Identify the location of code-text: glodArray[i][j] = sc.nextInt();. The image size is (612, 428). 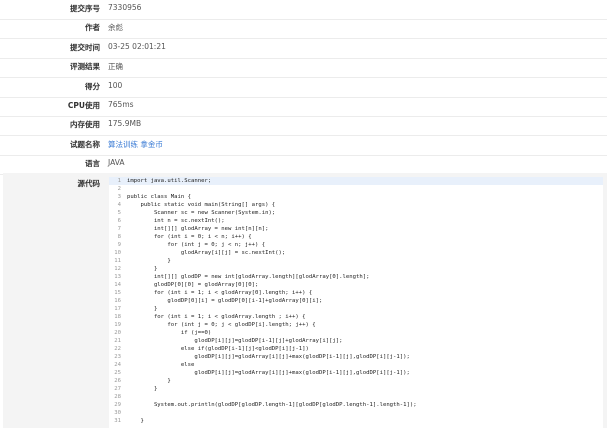
(206, 253).